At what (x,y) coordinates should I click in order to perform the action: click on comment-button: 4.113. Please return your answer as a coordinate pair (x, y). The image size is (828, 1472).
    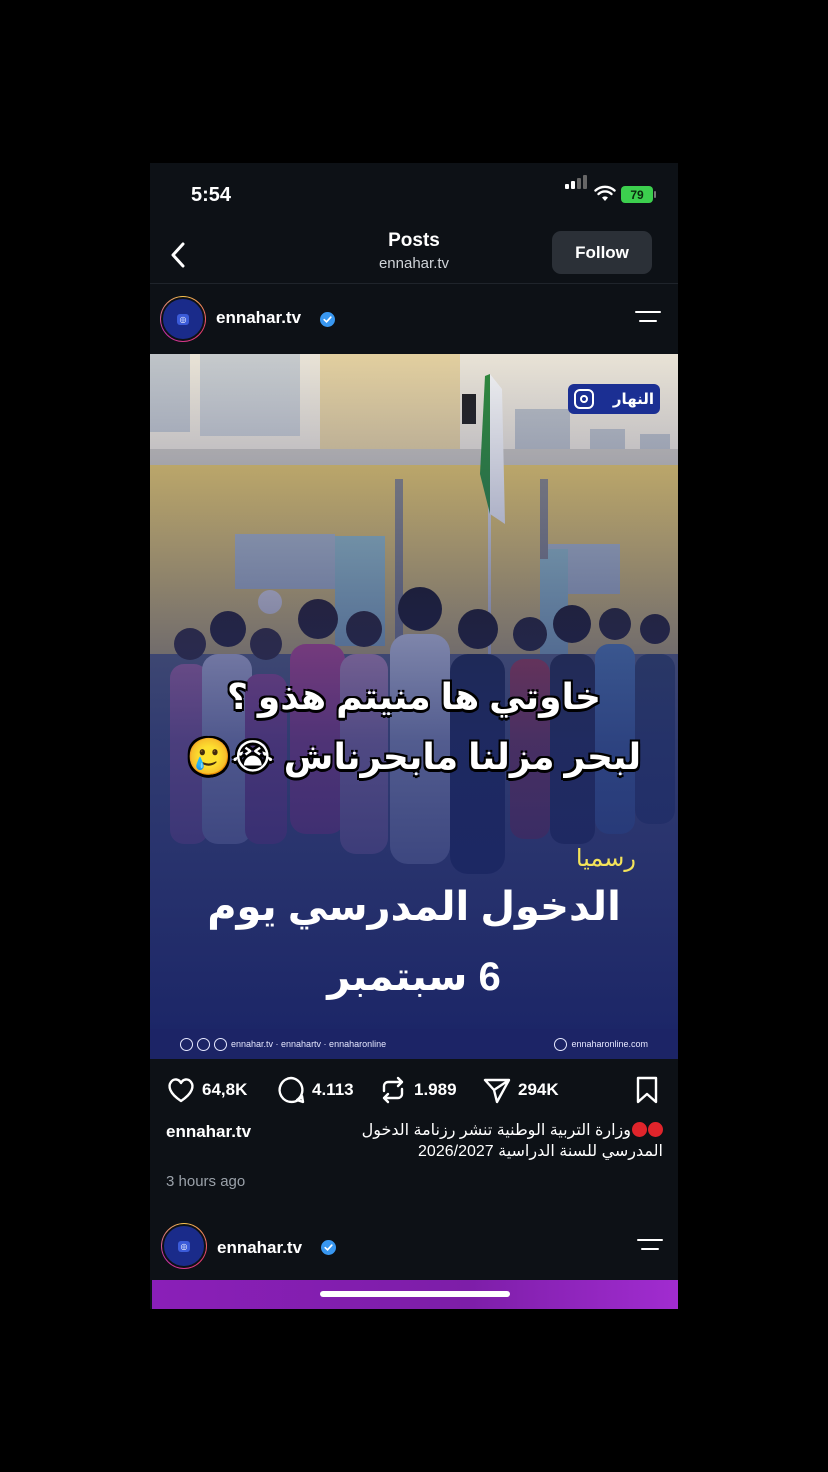
    Looking at the image, I should click on (315, 1090).